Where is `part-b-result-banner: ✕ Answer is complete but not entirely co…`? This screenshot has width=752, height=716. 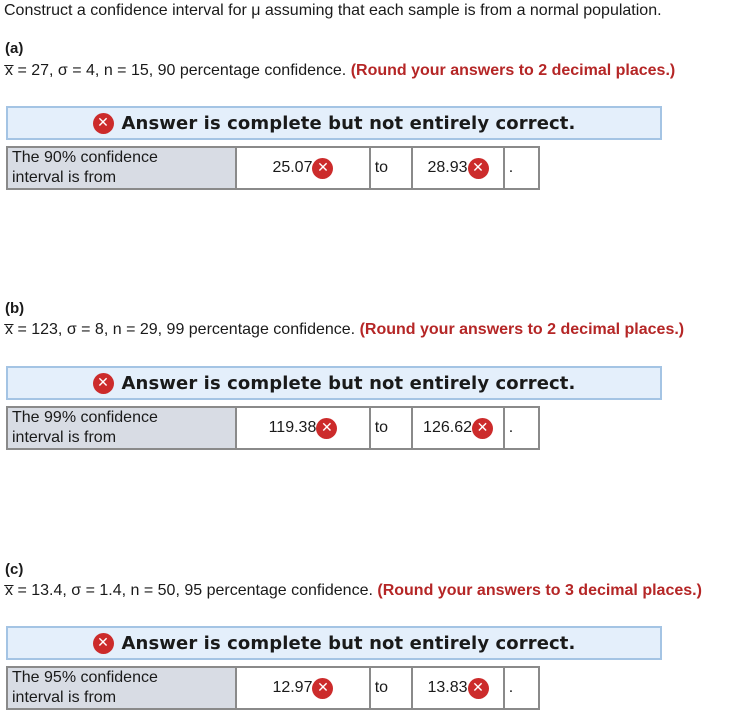
part-b-result-banner: ✕ Answer is complete but not entirely co… is located at coordinates (334, 383).